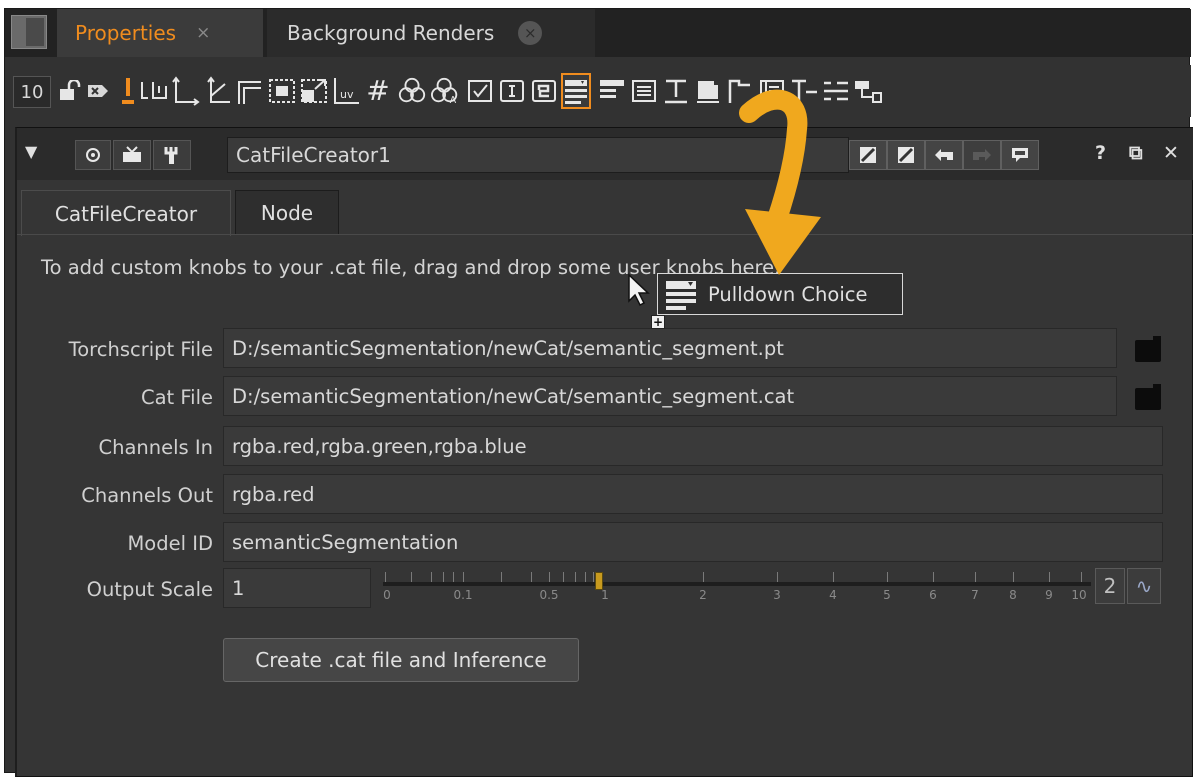  I want to click on tab-background-renders: Background Renders ×, so click(431, 33).